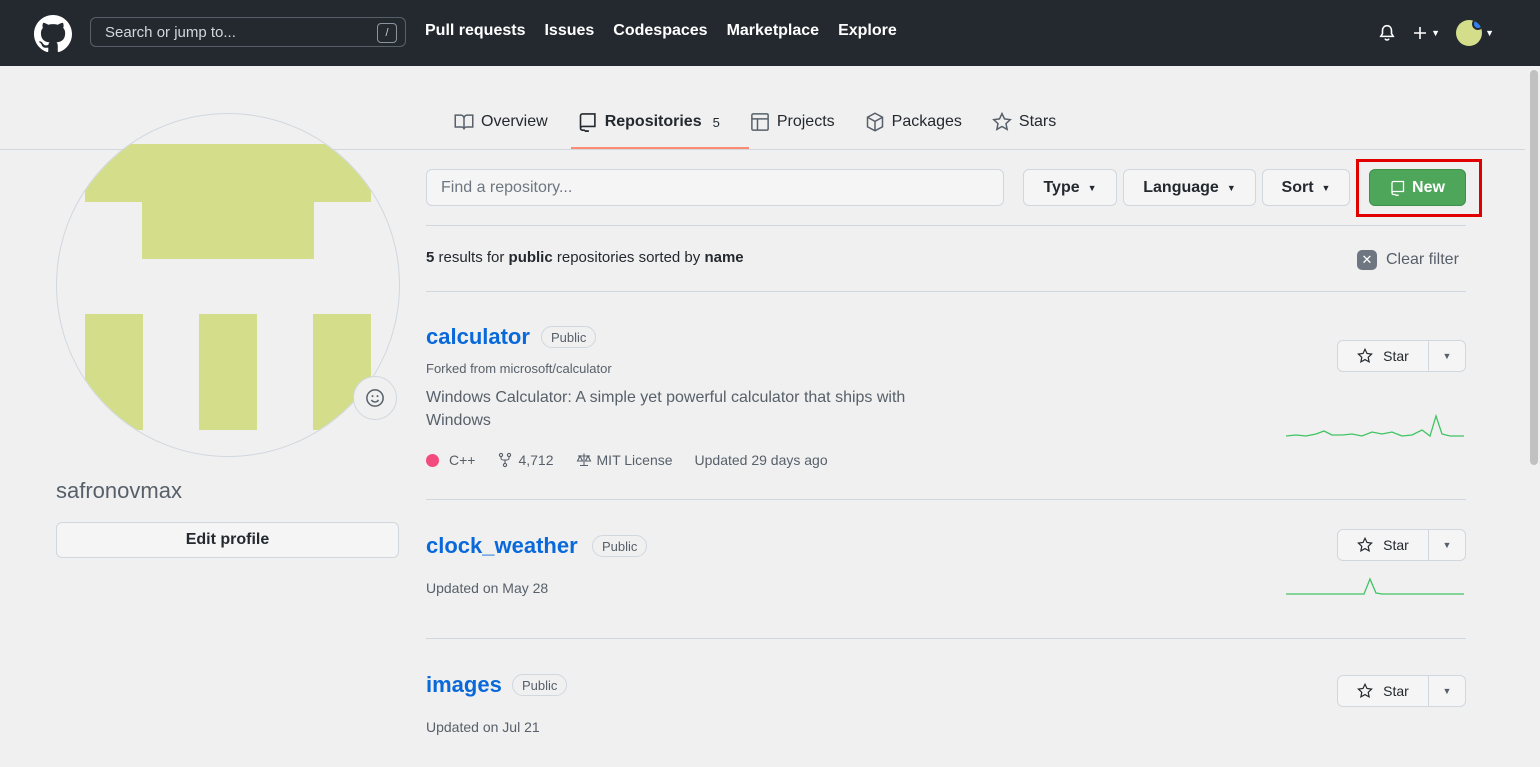 This screenshot has height=767, width=1540. I want to click on results-text-1: results for, so click(471, 257).